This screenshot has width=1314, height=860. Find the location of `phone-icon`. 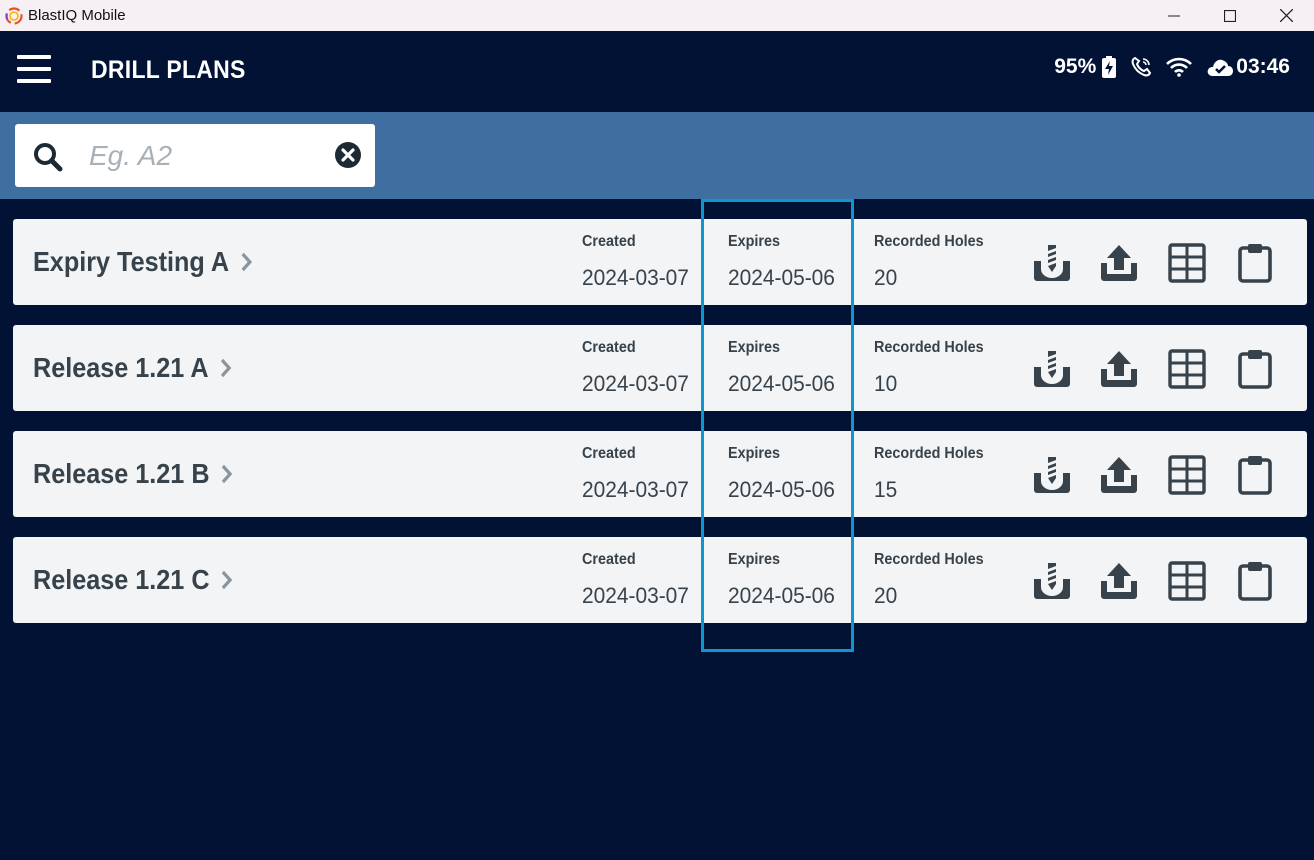

phone-icon is located at coordinates (1141, 66).